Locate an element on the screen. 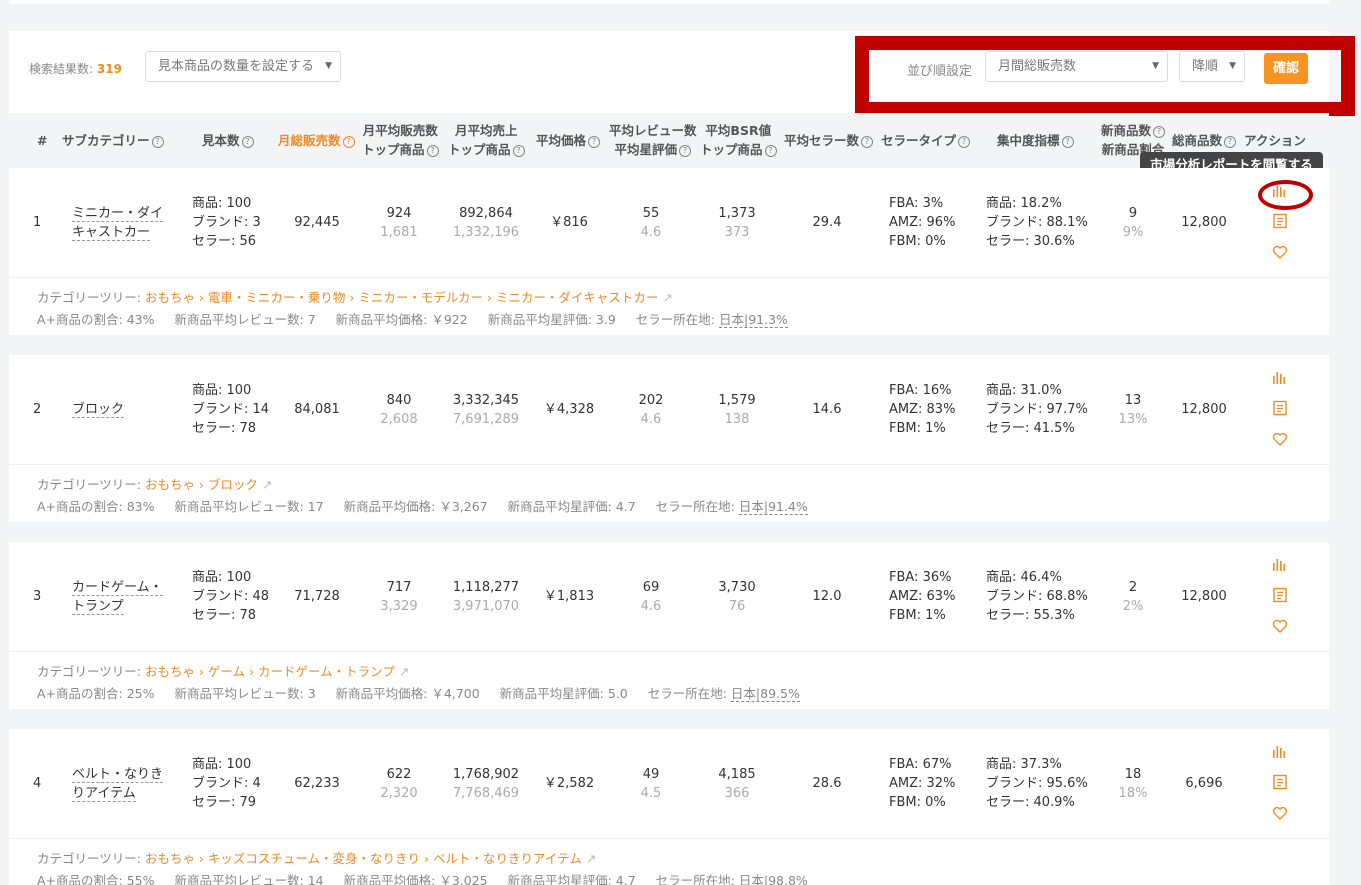 Image resolution: width=1361 pixels, height=885 pixels. avg-bsr: 3,730 76 is located at coordinates (737, 597).